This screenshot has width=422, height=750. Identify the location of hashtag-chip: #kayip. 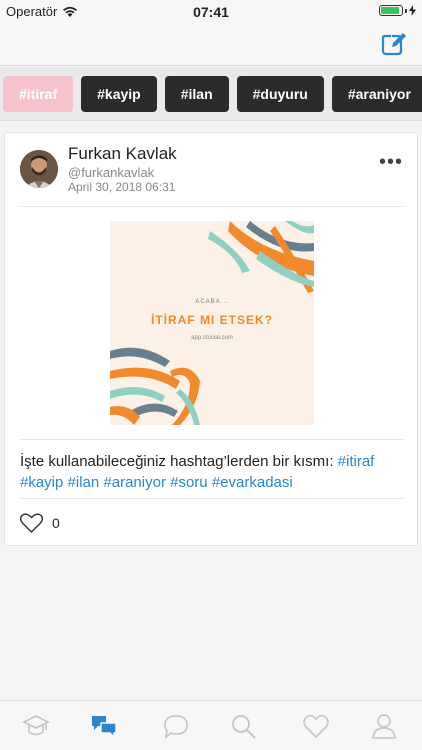
(119, 94).